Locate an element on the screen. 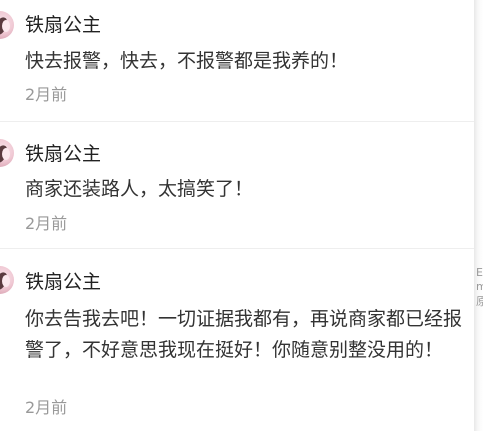  edge-text-fragment: 原 is located at coordinates (479, 301).